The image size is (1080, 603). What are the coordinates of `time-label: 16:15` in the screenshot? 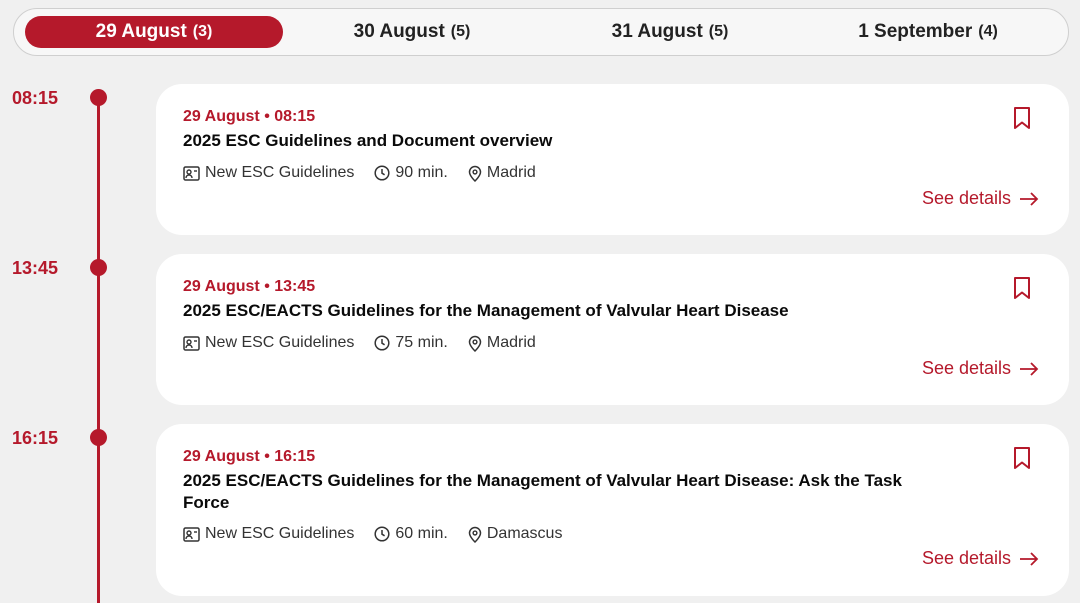 It's located at (35, 438).